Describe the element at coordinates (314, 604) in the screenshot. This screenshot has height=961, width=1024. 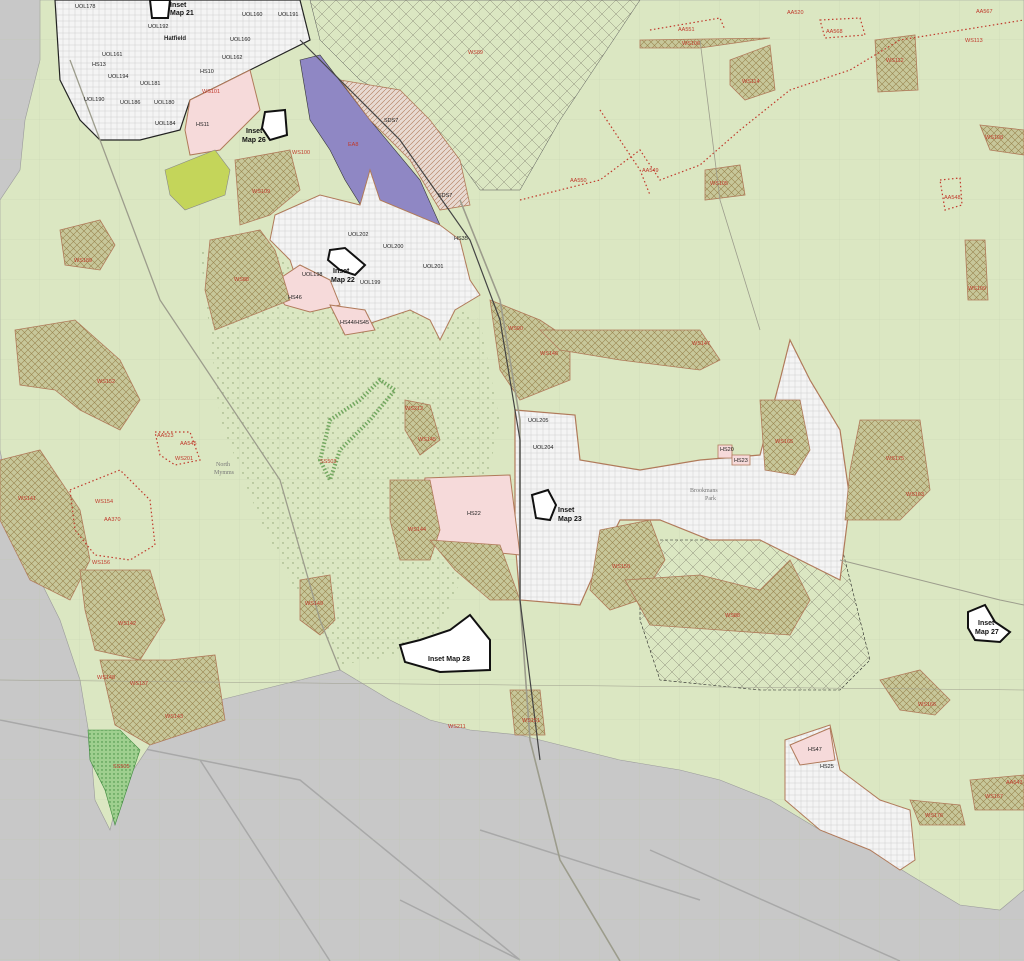
I see `label-ws149: WS149` at that location.